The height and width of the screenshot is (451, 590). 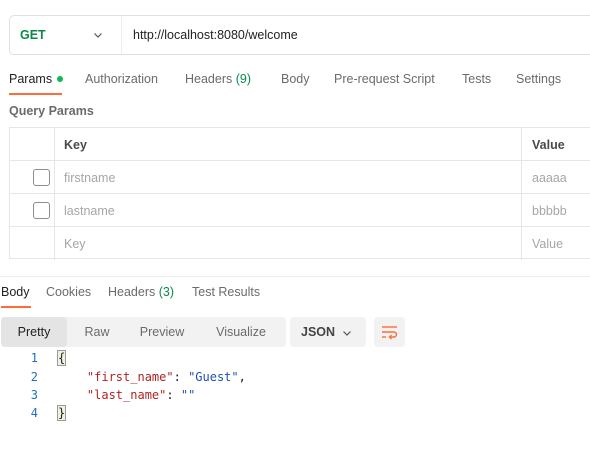 I want to click on pane-divider, so click(x=295, y=276).